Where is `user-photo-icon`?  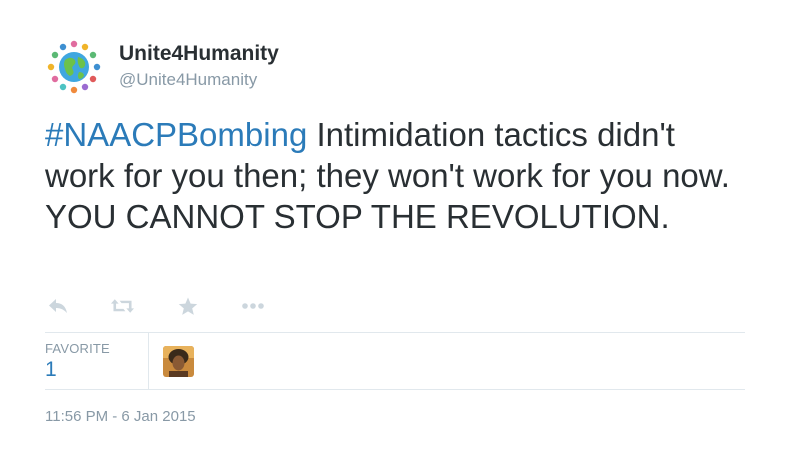
user-photo-icon is located at coordinates (178, 361).